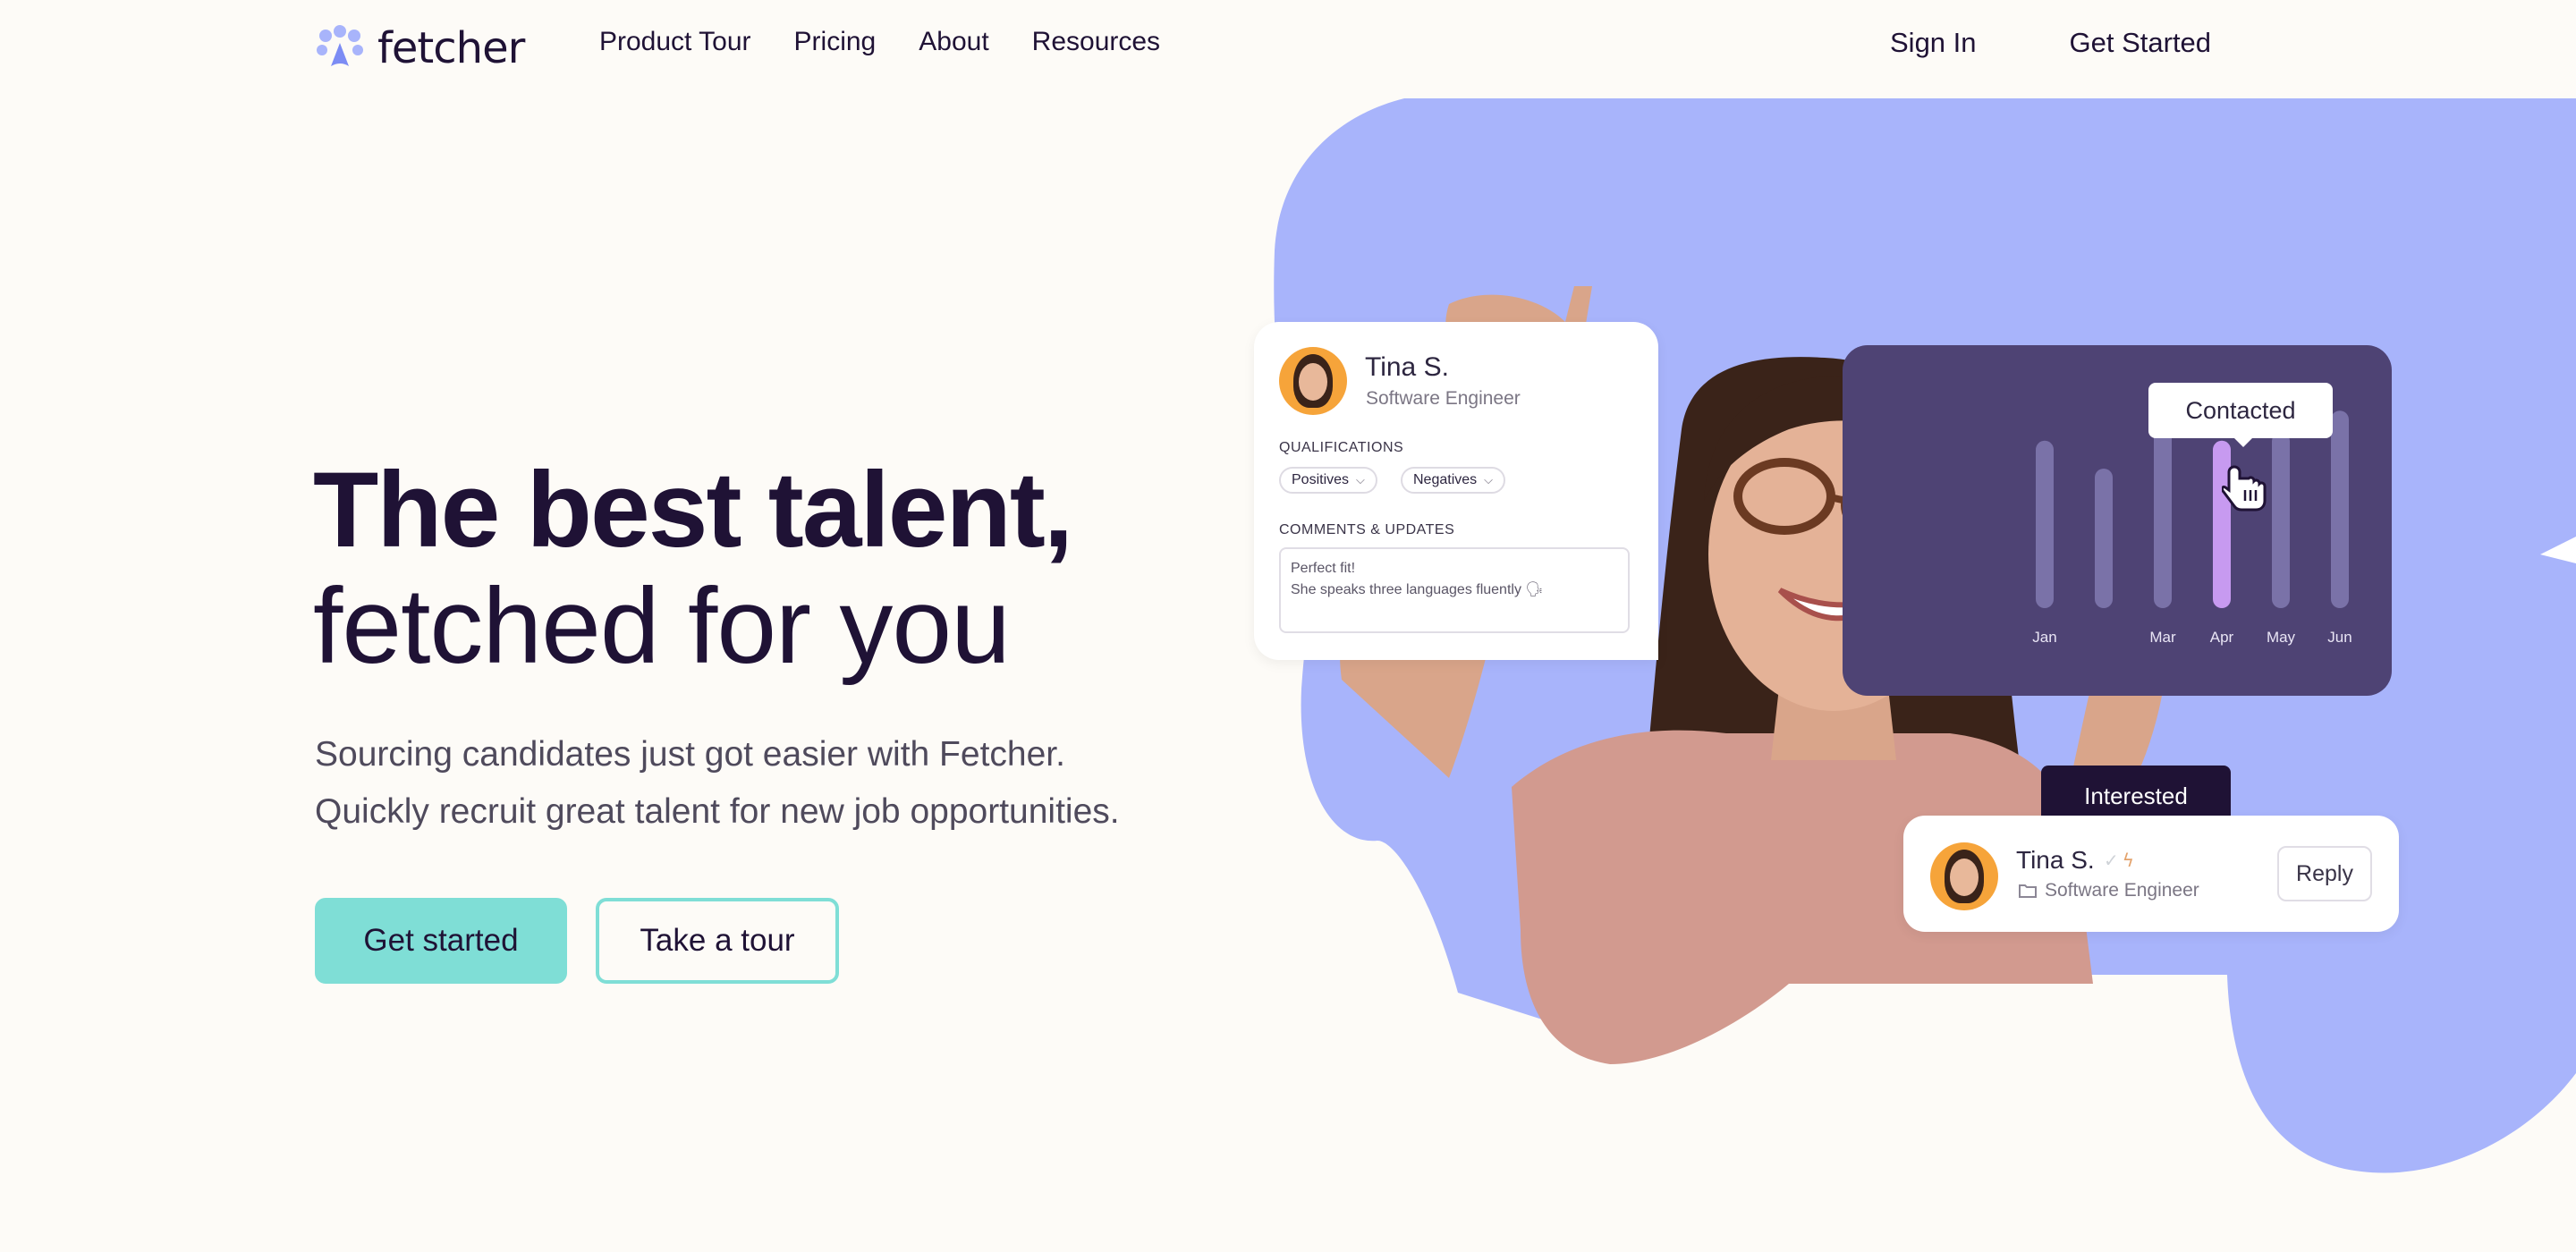 The width and height of the screenshot is (2576, 1252). Describe the element at coordinates (2111, 860) in the screenshot. I see `check-icon: ✓` at that location.